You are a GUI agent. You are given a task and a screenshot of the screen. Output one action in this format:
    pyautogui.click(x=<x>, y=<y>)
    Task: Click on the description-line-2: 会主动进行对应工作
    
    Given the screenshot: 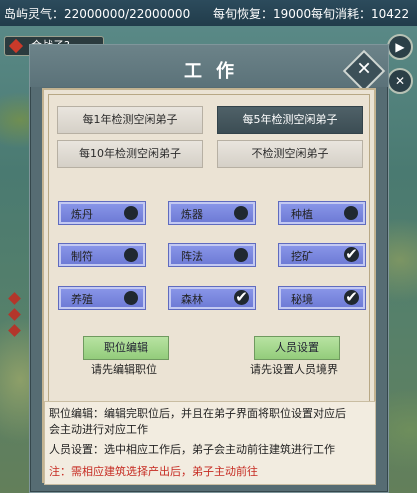 What is the action you would take?
    pyautogui.click(x=98, y=429)
    